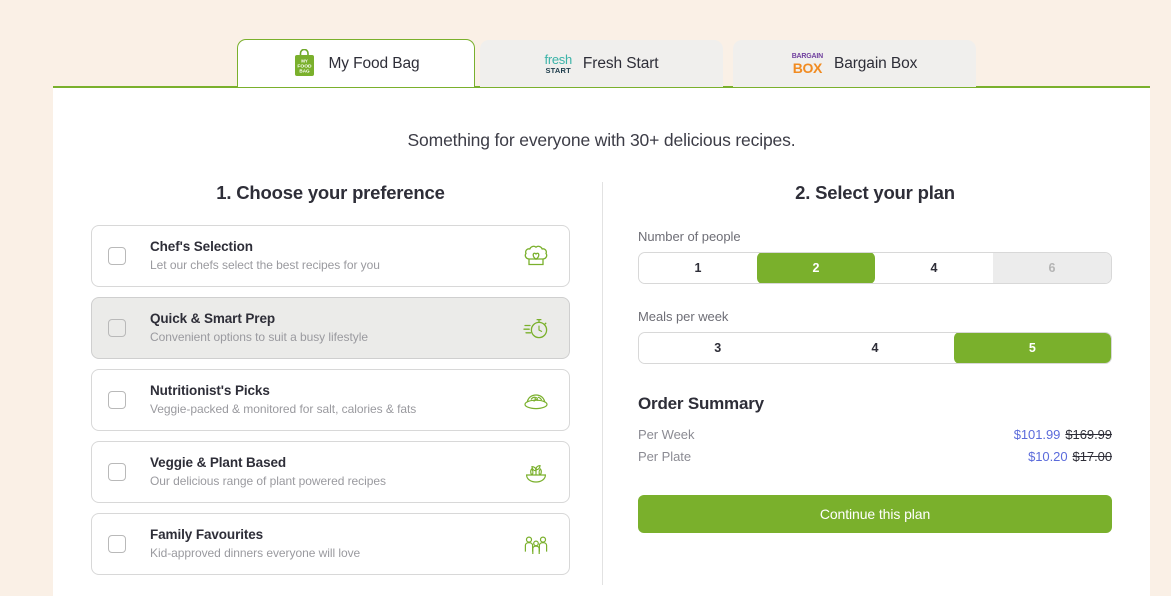 The image size is (1171, 596). I want to click on meals-per-week-label: Meals per week, so click(683, 316).